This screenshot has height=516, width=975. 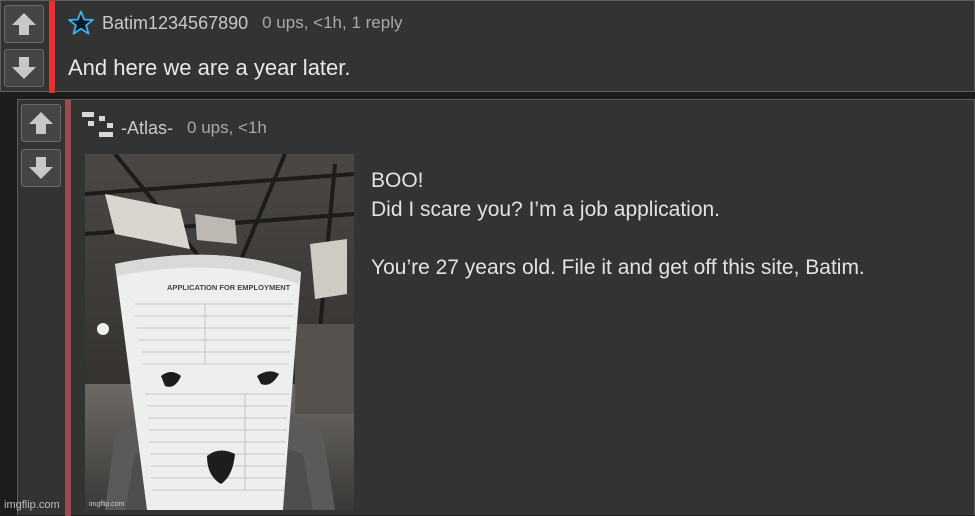 What do you see at coordinates (209, 67) in the screenshot?
I see `comment-body: And here we are a year later.` at bounding box center [209, 67].